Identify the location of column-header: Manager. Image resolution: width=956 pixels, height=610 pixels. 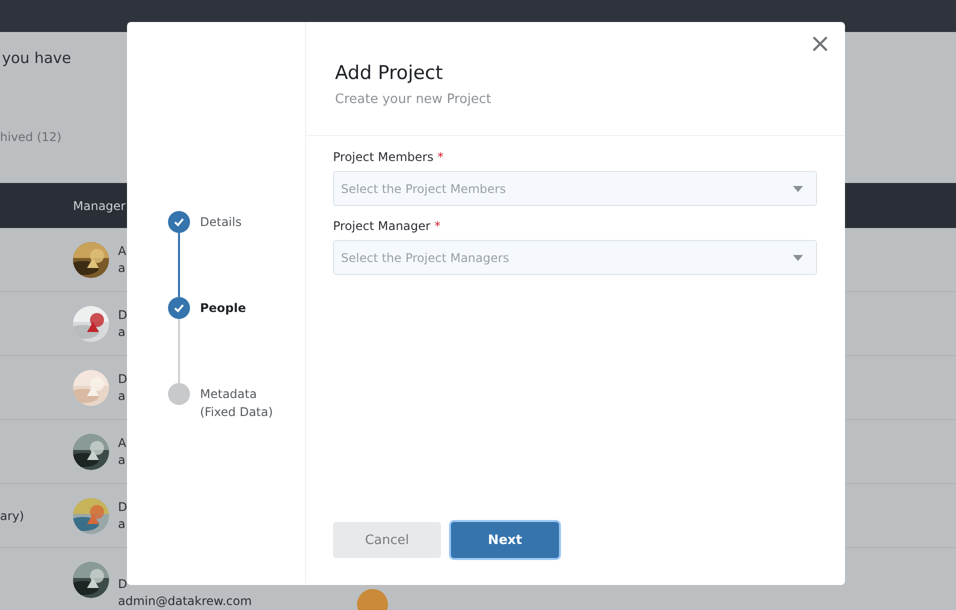
(99, 205).